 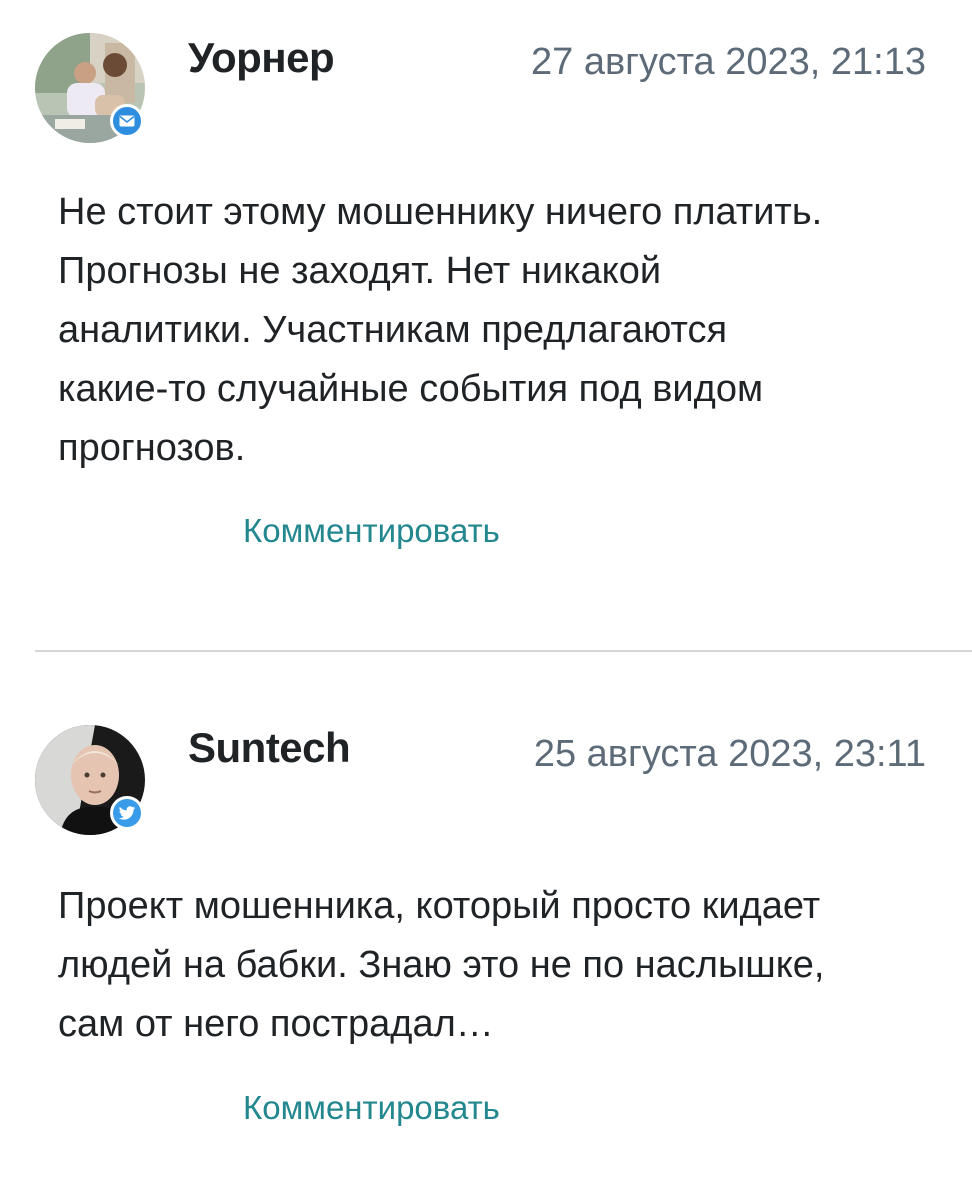 I want to click on comment-author: Suntech, so click(x=269, y=748).